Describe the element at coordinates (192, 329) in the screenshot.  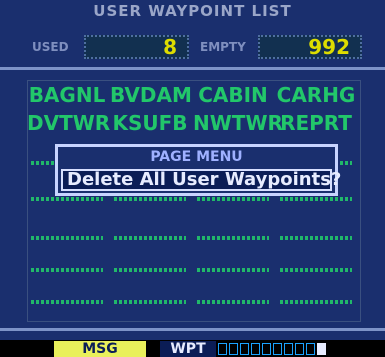
I see `divider-bottom` at that location.